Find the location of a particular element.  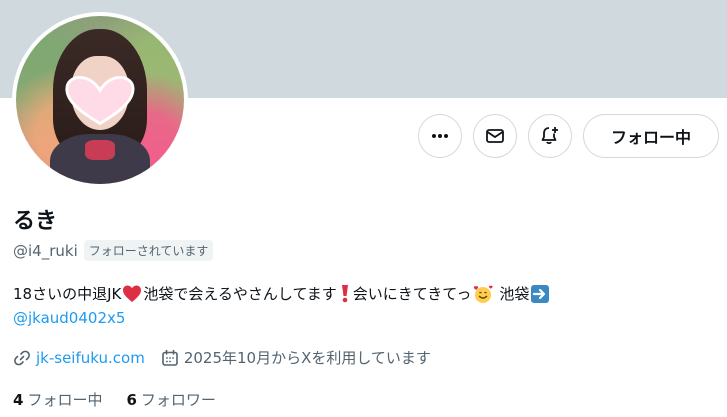

notifications-button is located at coordinates (550, 136).